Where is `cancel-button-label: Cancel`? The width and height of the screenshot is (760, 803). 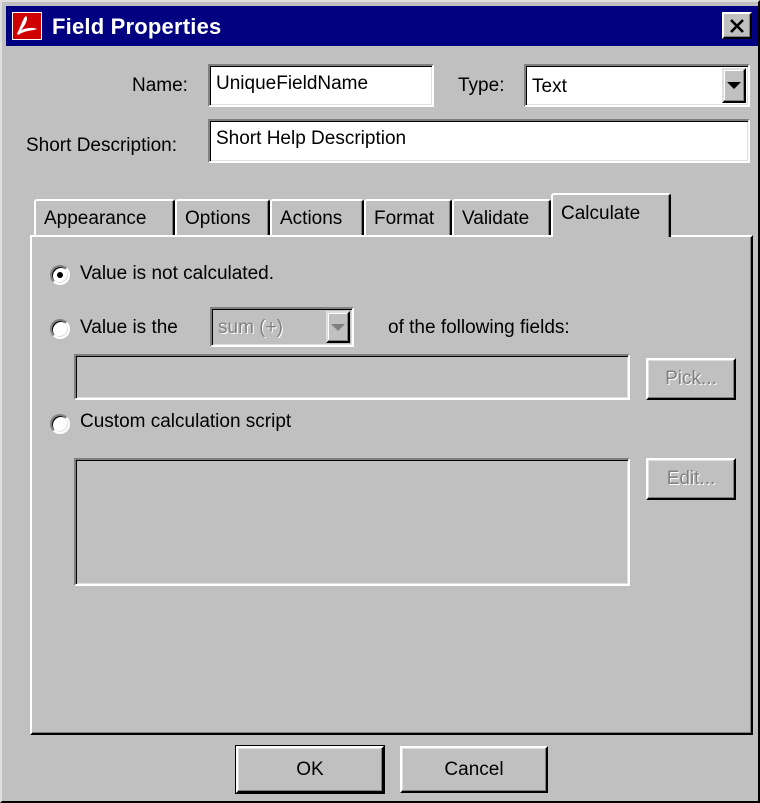
cancel-button-label: Cancel is located at coordinates (474, 769).